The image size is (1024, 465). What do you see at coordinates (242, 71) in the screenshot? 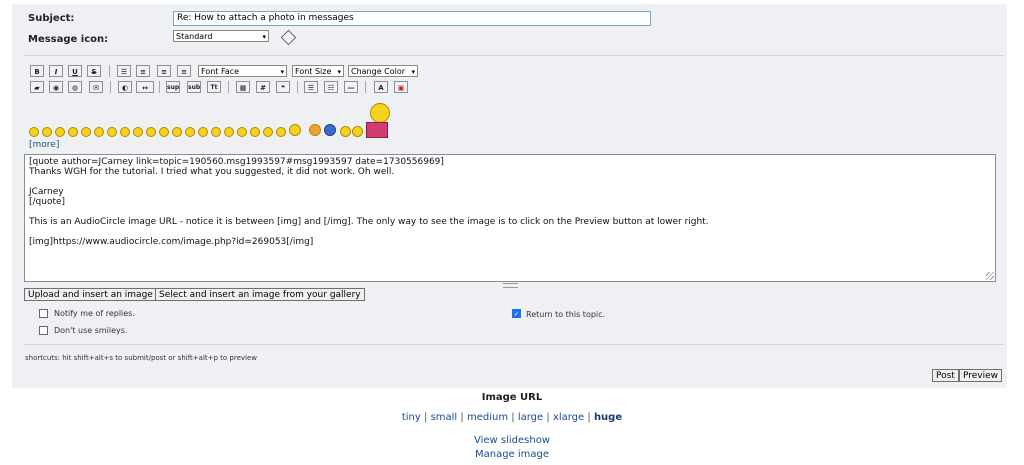
I see `font-face-select: Font Face ▾` at bounding box center [242, 71].